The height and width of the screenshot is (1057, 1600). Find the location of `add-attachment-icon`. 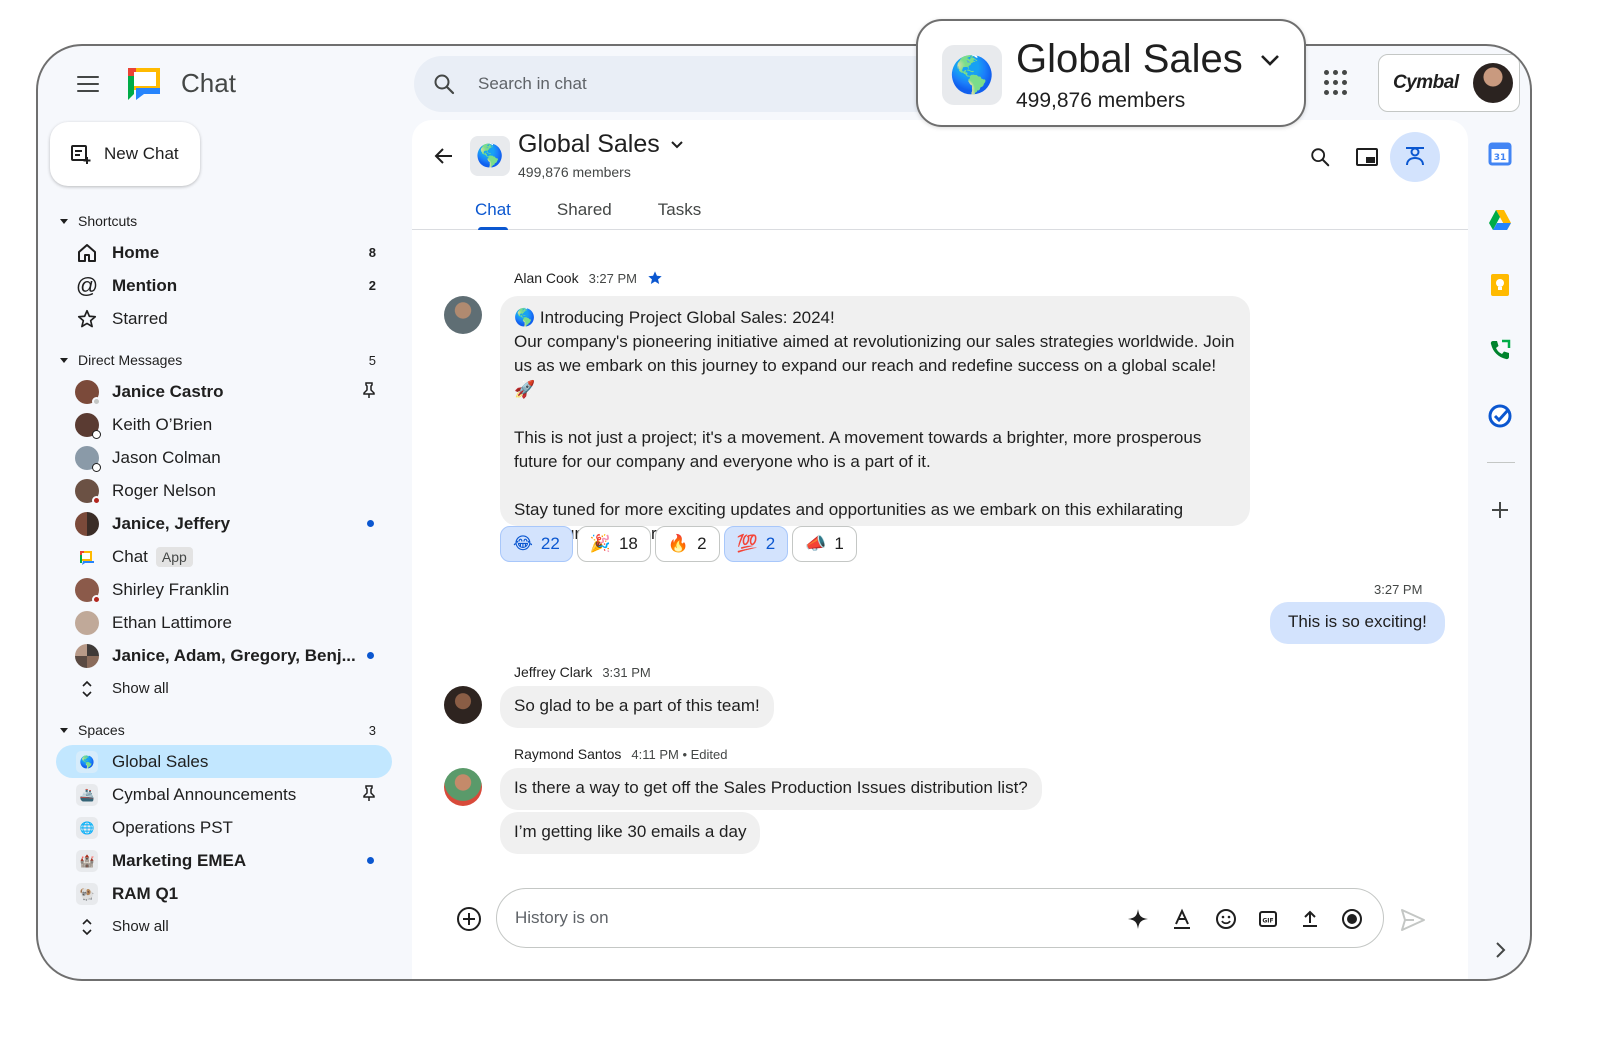

add-attachment-icon is located at coordinates (469, 919).